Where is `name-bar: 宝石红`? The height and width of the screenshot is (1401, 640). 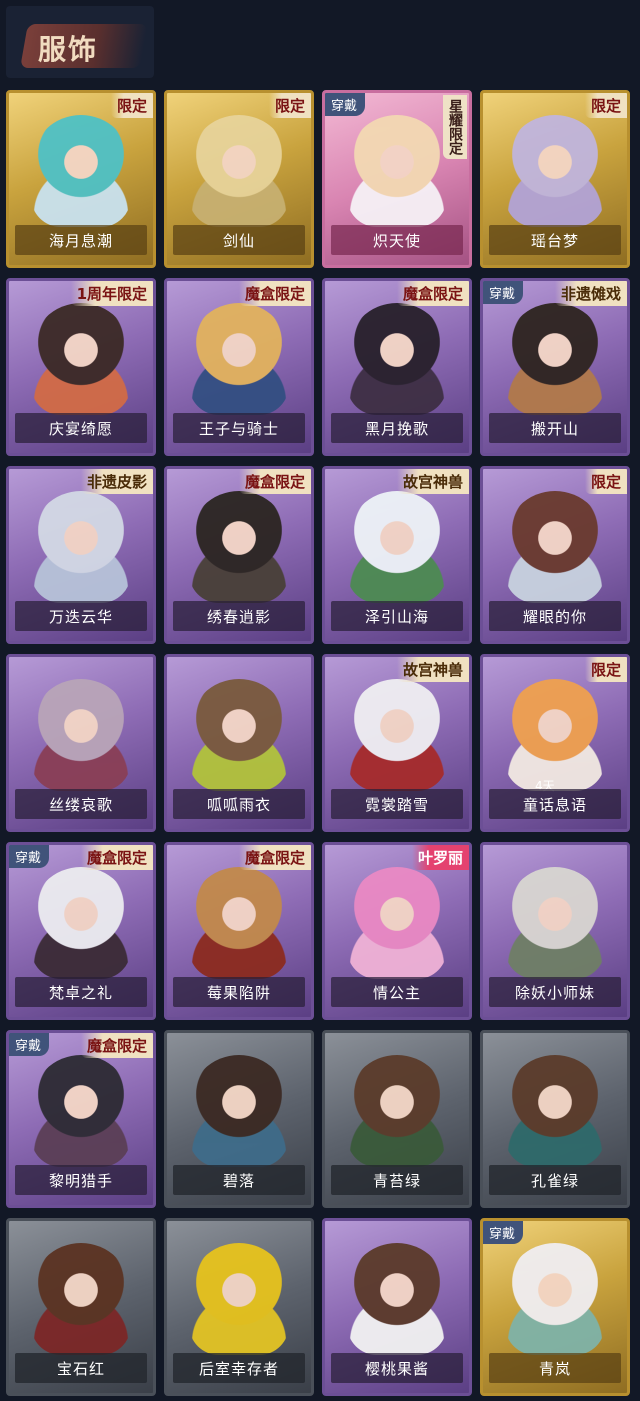
name-bar: 宝石红 is located at coordinates (81, 1368).